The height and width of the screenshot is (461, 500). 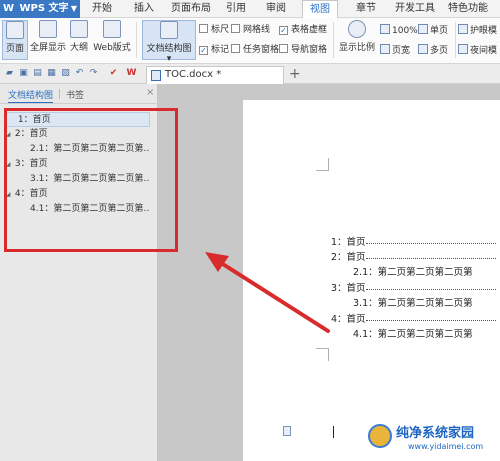 I want to click on night-mode-label: 夜间模, so click(x=484, y=51).